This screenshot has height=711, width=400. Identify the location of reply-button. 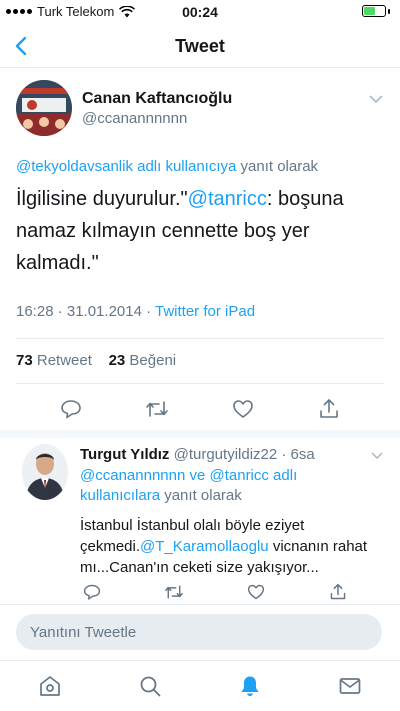
(71, 409).